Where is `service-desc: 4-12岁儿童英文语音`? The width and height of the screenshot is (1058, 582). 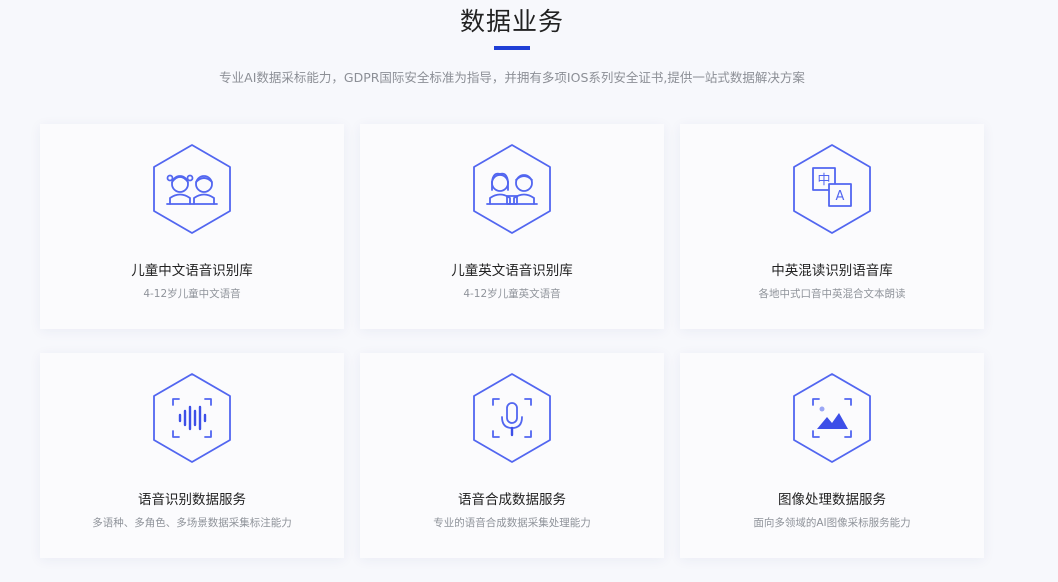
service-desc: 4-12岁儿童英文语音 is located at coordinates (512, 294).